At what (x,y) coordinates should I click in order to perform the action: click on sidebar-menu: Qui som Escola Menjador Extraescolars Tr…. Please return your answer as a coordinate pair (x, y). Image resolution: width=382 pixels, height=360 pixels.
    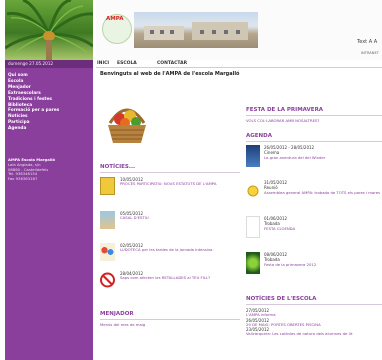
    Looking at the image, I should click on (50, 102).